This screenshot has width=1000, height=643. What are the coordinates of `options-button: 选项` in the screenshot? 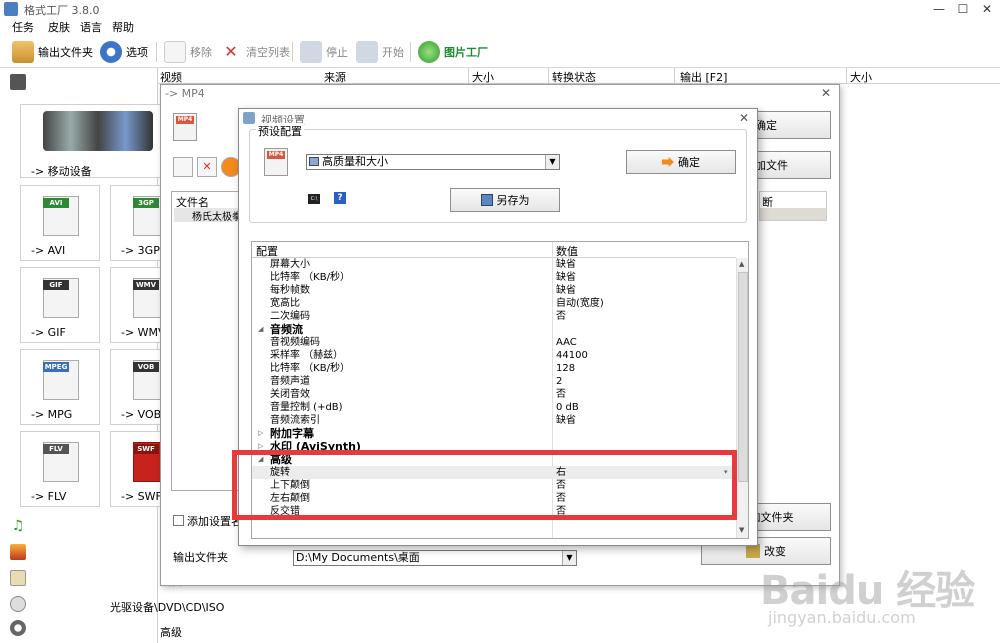 It's located at (124, 52).